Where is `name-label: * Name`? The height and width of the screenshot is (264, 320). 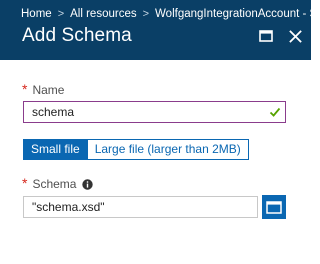
name-label: * Name is located at coordinates (43, 89).